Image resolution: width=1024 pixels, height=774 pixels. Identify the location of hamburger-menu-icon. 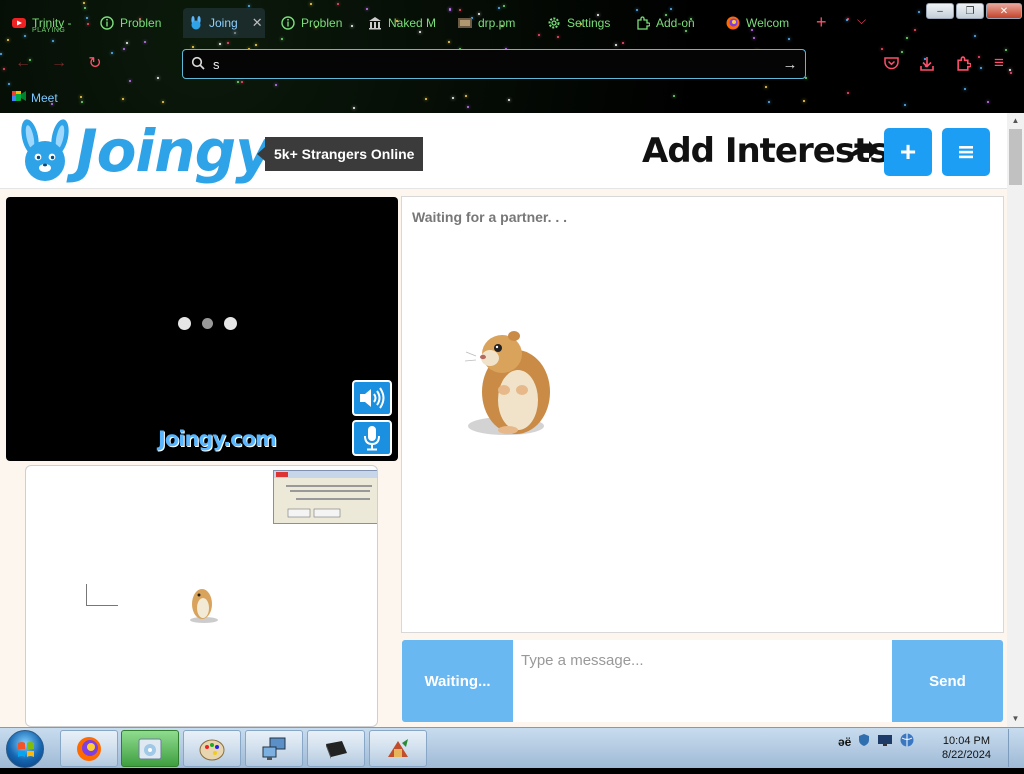
(966, 152).